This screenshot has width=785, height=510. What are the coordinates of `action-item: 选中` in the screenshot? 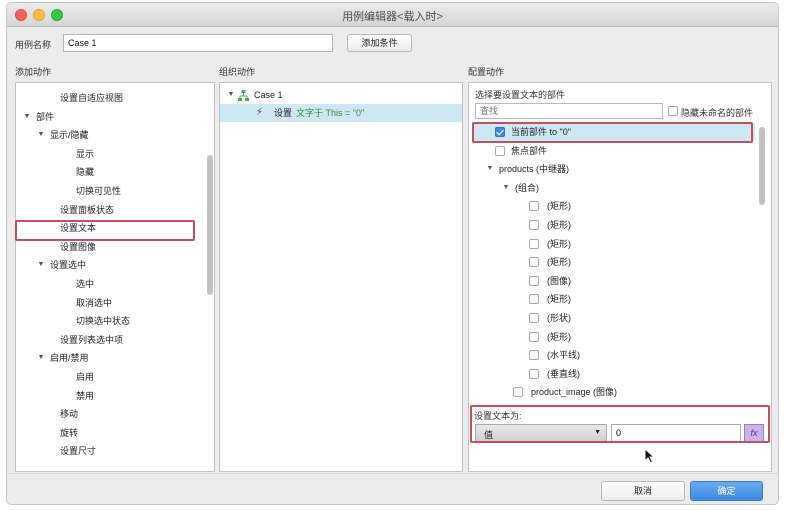 It's located at (109, 284).